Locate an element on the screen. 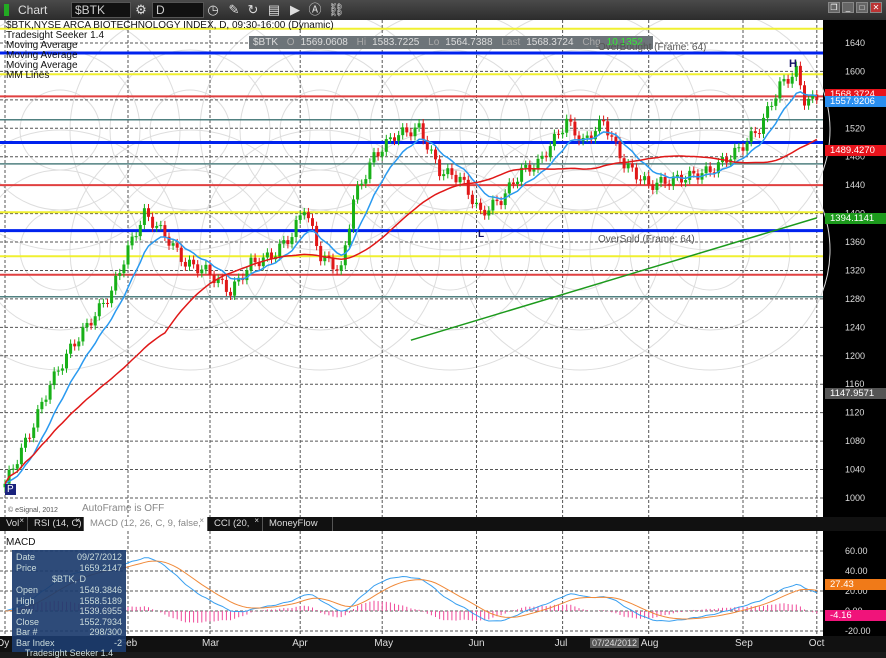 Image resolution: width=886 pixels, height=658 pixels. last-value: 1568.3724 is located at coordinates (550, 42).